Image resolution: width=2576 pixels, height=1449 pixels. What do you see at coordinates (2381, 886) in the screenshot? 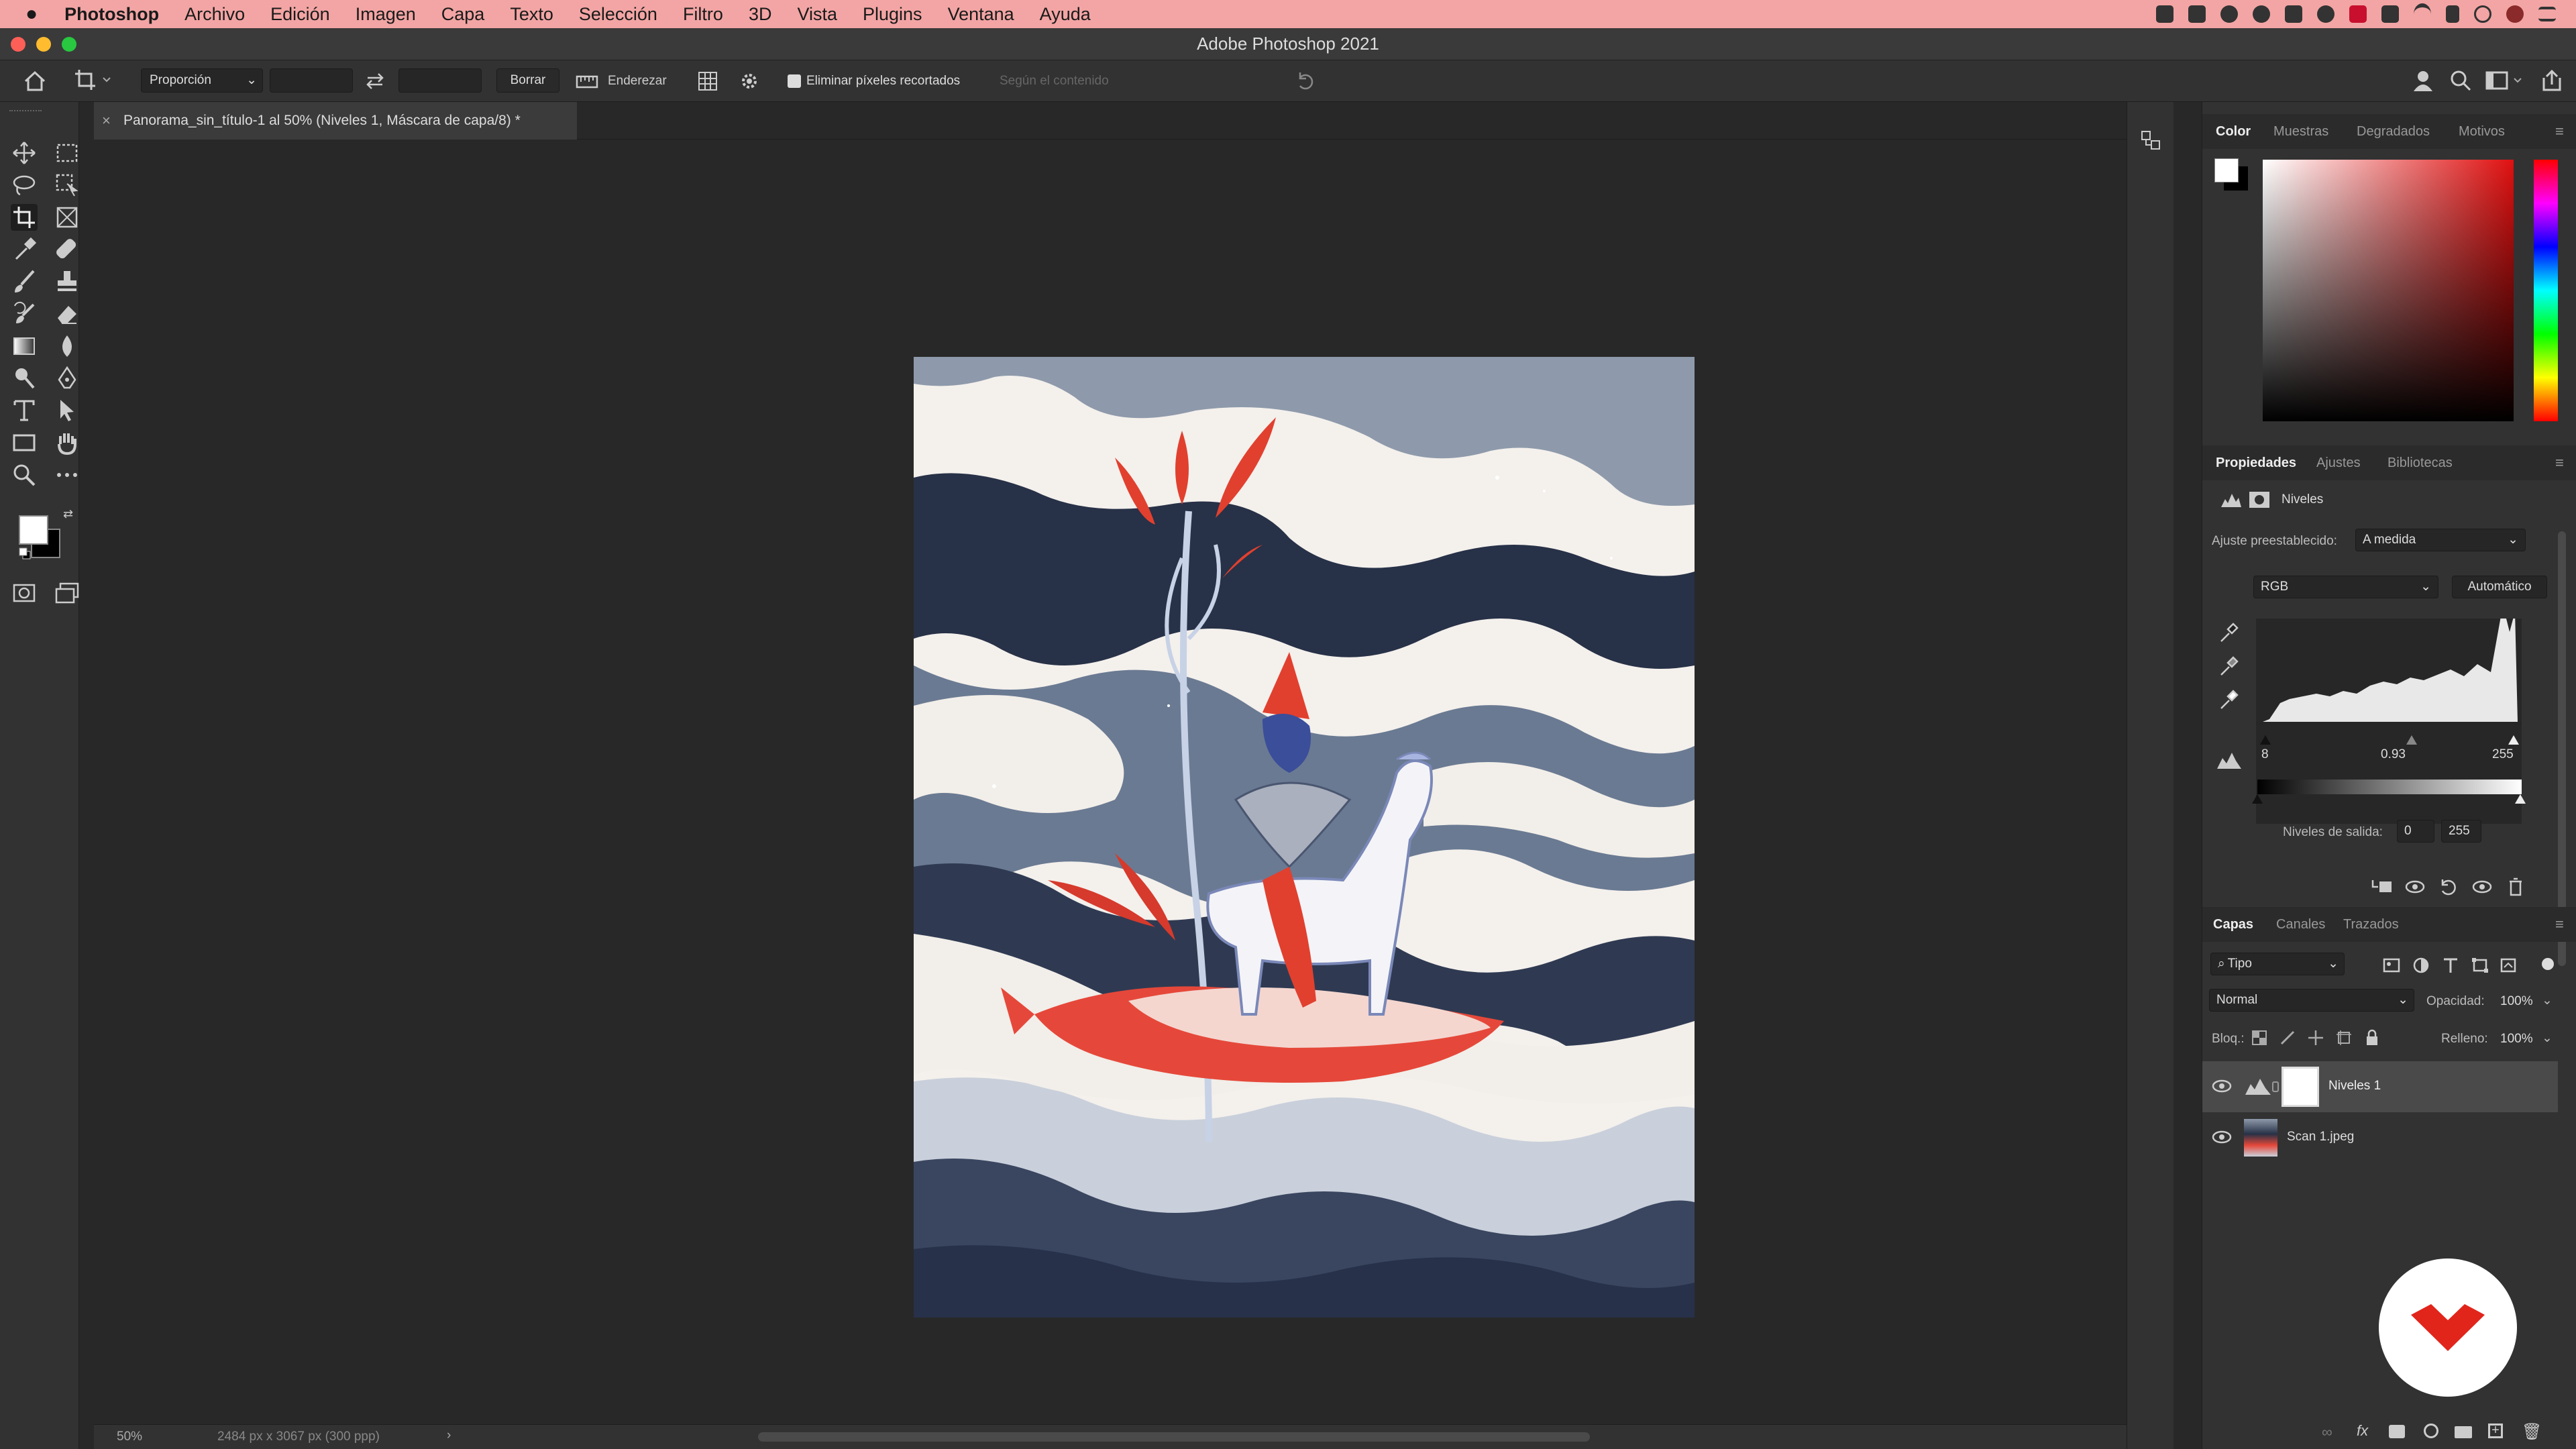
I see `clip-to-layer-icon` at bounding box center [2381, 886].